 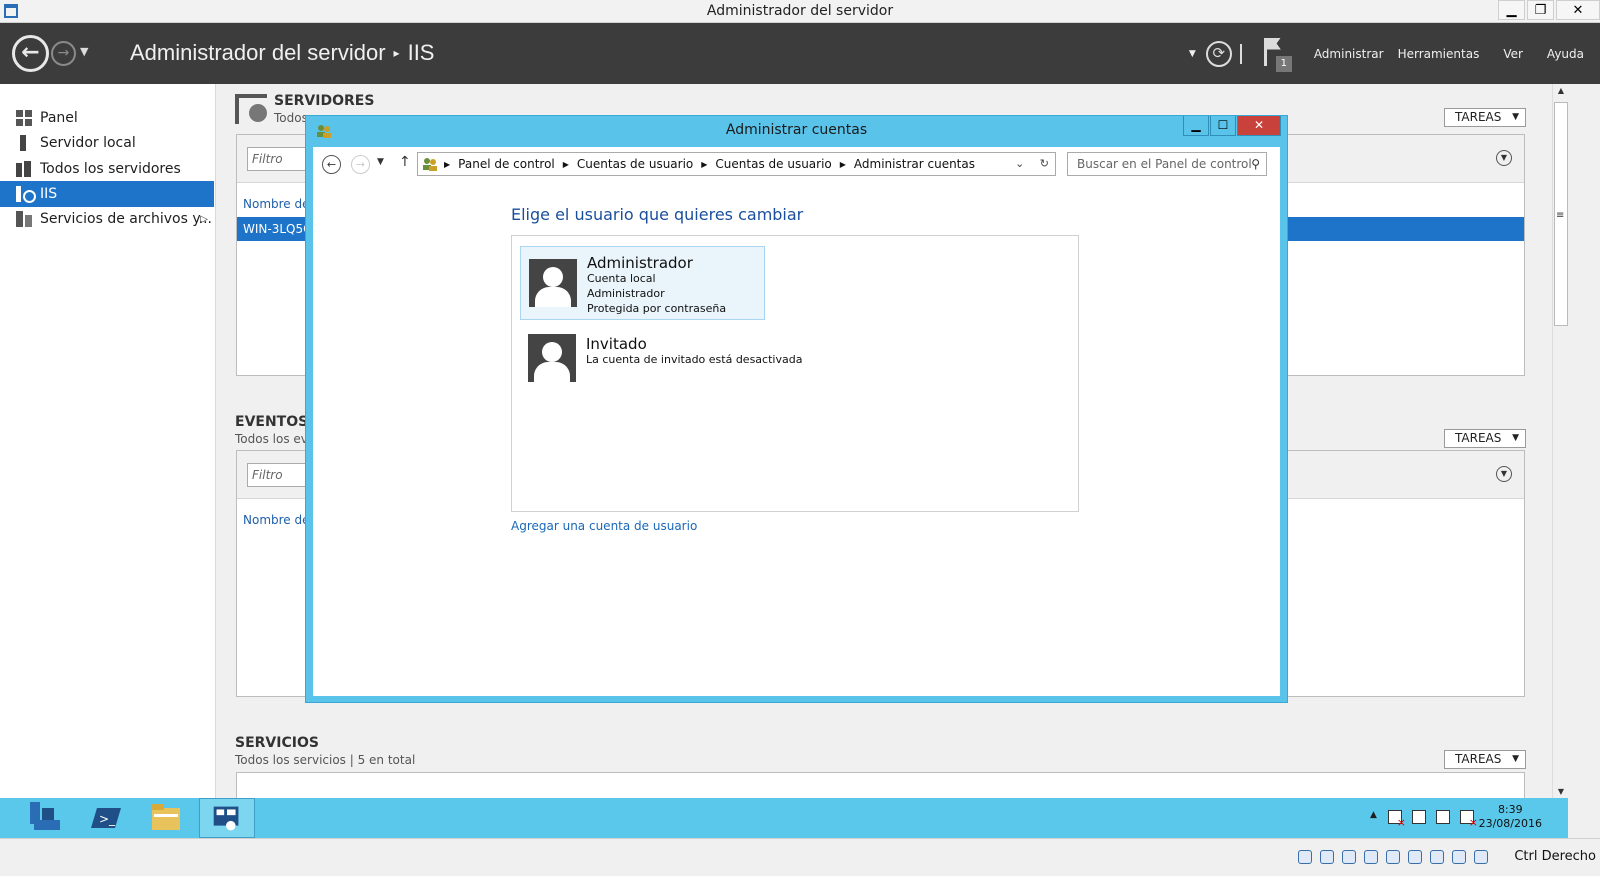 I want to click on action-center-icon, so click(x=1419, y=817).